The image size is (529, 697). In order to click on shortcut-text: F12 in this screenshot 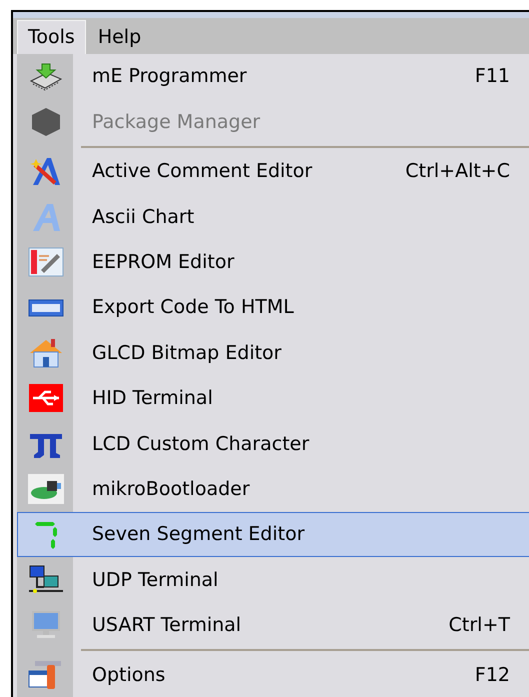, I will do `click(492, 675)`.